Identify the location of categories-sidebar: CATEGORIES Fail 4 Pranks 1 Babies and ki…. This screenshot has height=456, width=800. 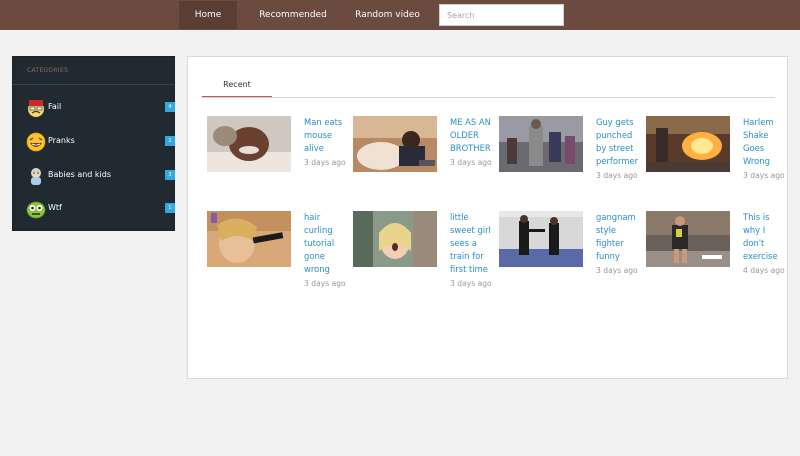
(93, 143).